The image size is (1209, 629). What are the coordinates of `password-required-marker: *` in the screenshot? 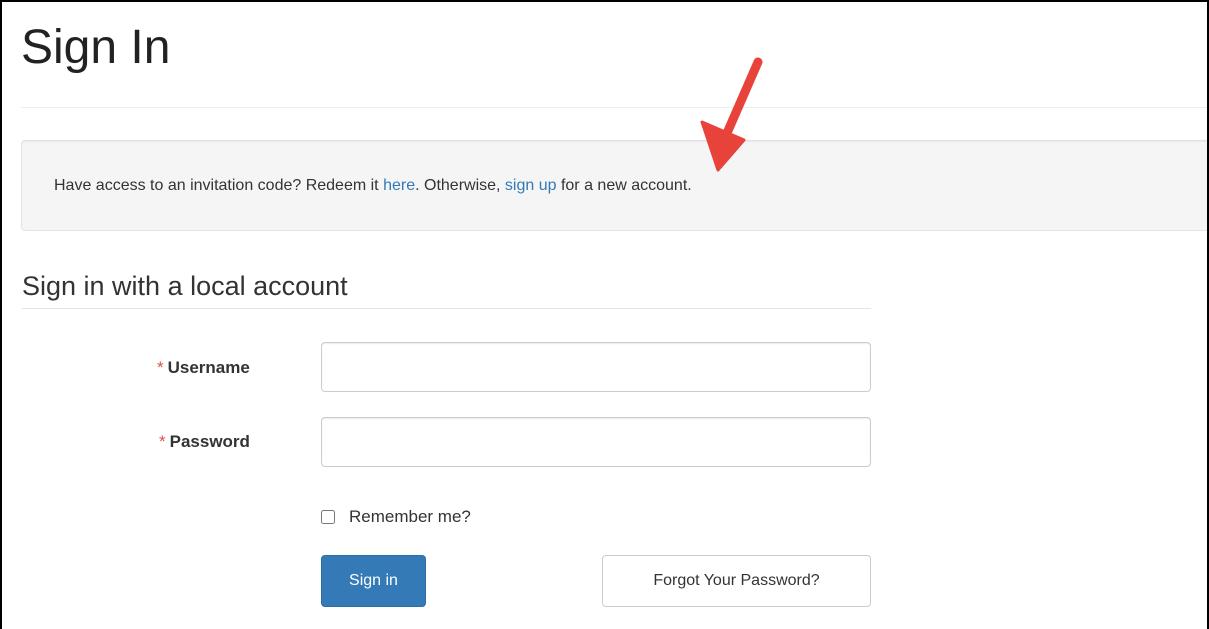 It's located at (162, 441).